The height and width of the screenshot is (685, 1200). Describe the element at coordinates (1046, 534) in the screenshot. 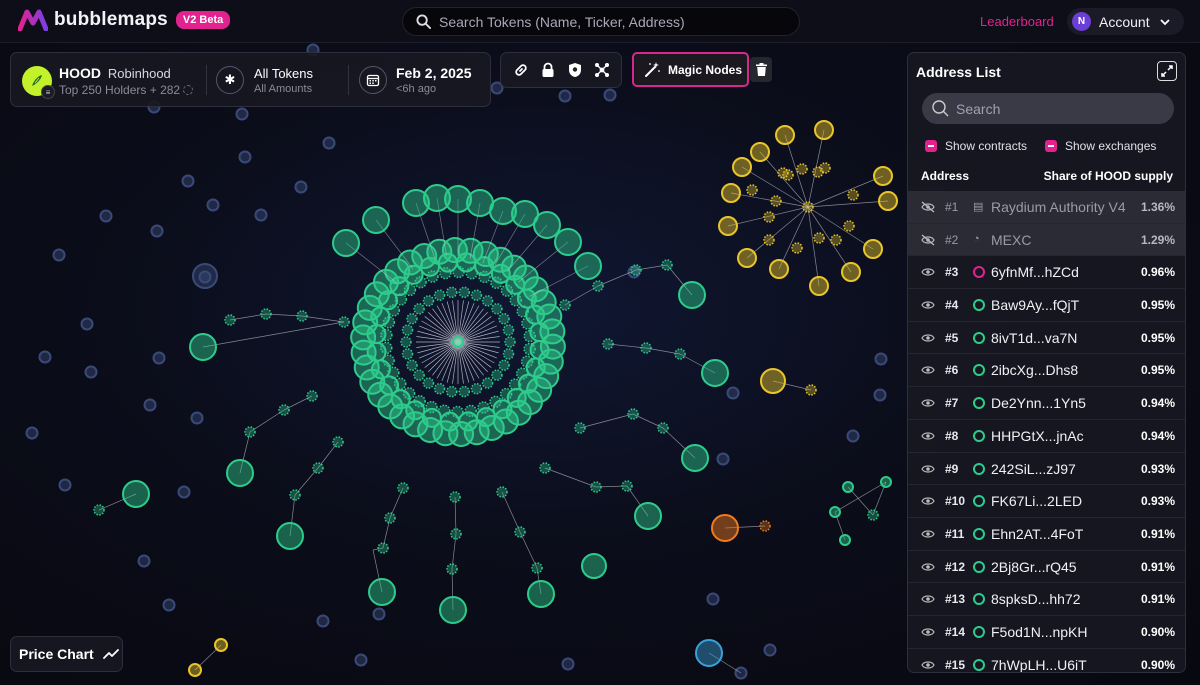

I see `table-row: #11 Ehn2AT...4FoT 0.91%` at that location.